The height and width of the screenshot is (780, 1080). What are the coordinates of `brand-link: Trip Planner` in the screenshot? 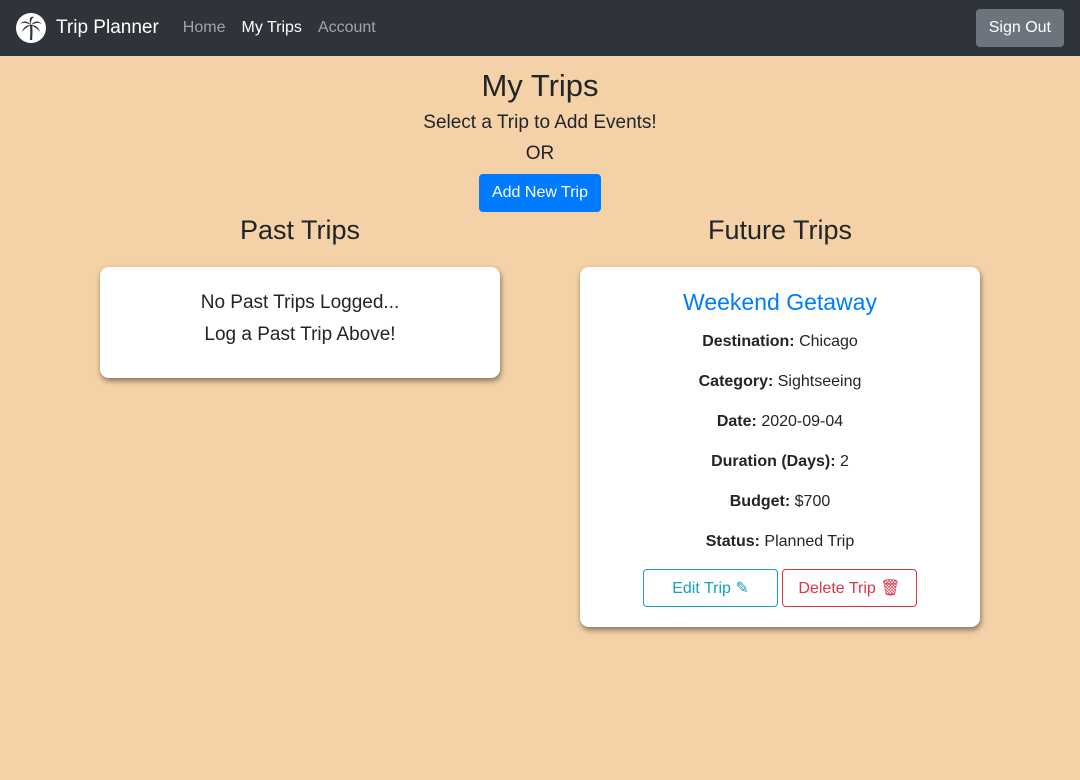 It's located at (87, 28).